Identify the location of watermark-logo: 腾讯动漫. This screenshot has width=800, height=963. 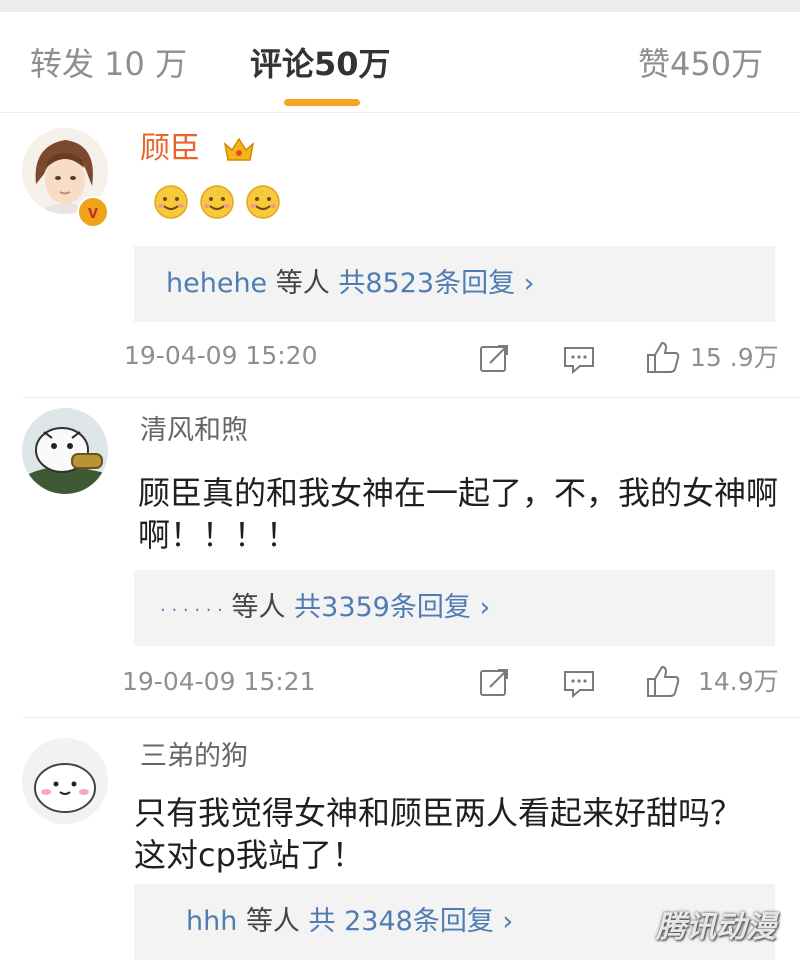
(721, 928).